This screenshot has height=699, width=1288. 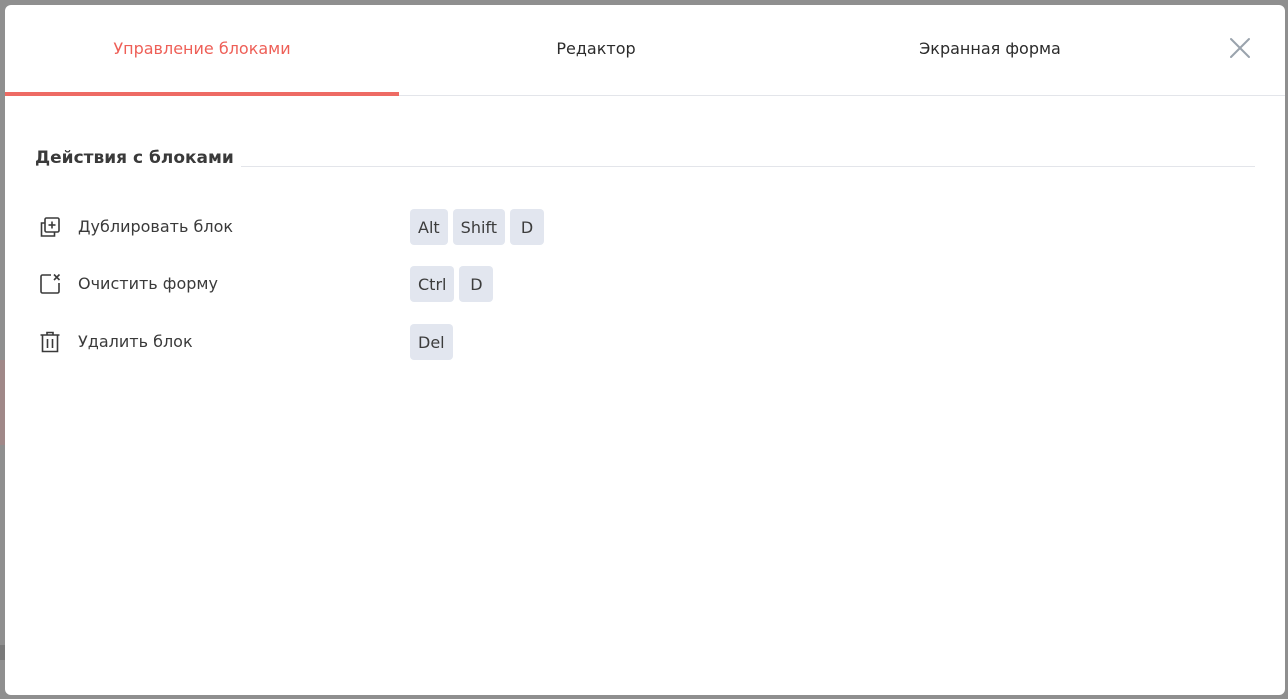 I want to click on key-badge: Ctrl, so click(x=432, y=284).